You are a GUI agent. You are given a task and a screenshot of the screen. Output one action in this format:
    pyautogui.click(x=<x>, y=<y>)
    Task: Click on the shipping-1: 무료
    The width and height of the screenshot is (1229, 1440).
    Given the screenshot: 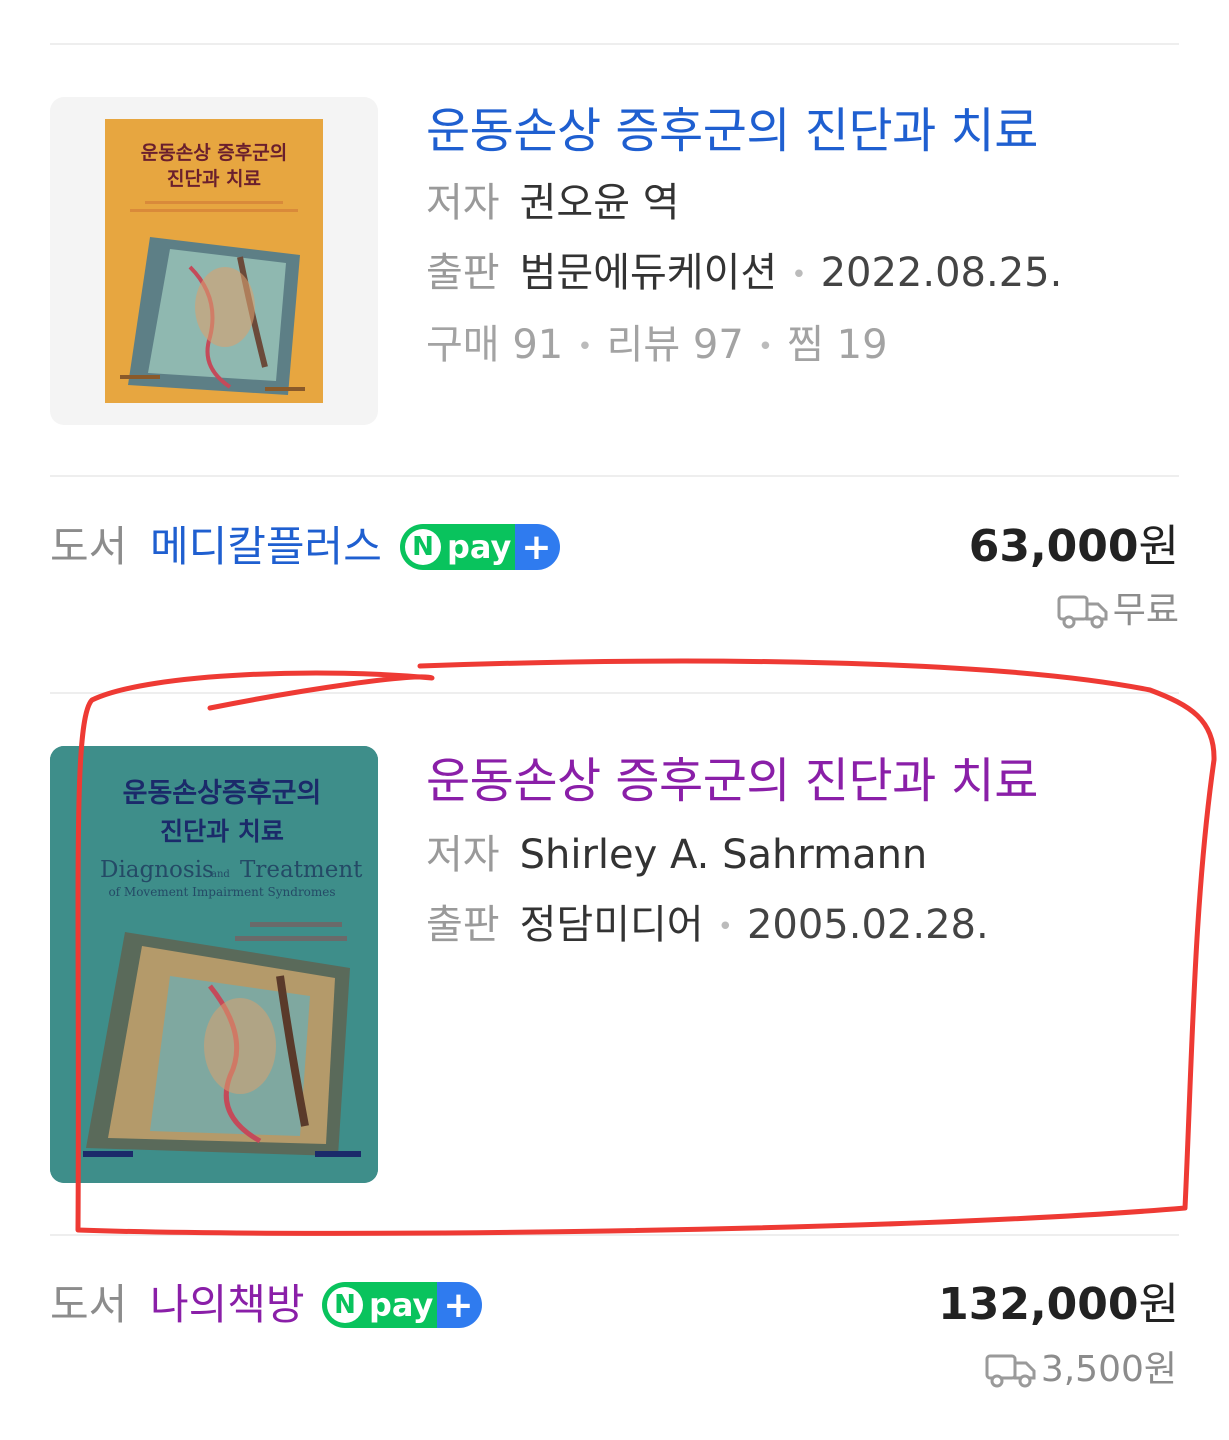 What is the action you would take?
    pyautogui.click(x=1118, y=611)
    